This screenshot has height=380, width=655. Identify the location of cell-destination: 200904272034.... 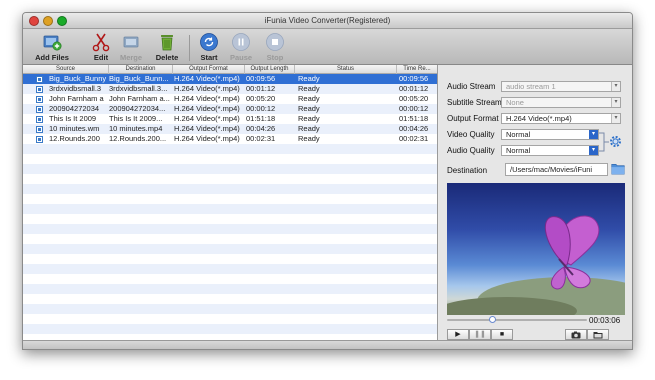
(137, 108).